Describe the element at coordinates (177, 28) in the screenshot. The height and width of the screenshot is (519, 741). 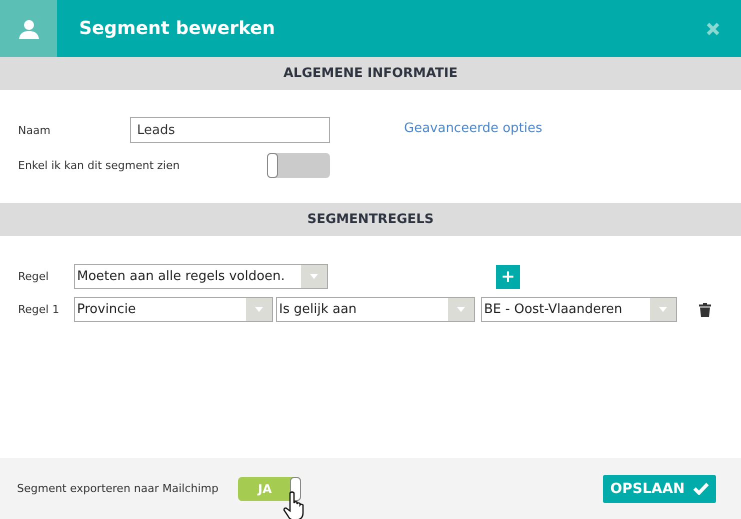
I see `window-title: Segment bewerken` at that location.